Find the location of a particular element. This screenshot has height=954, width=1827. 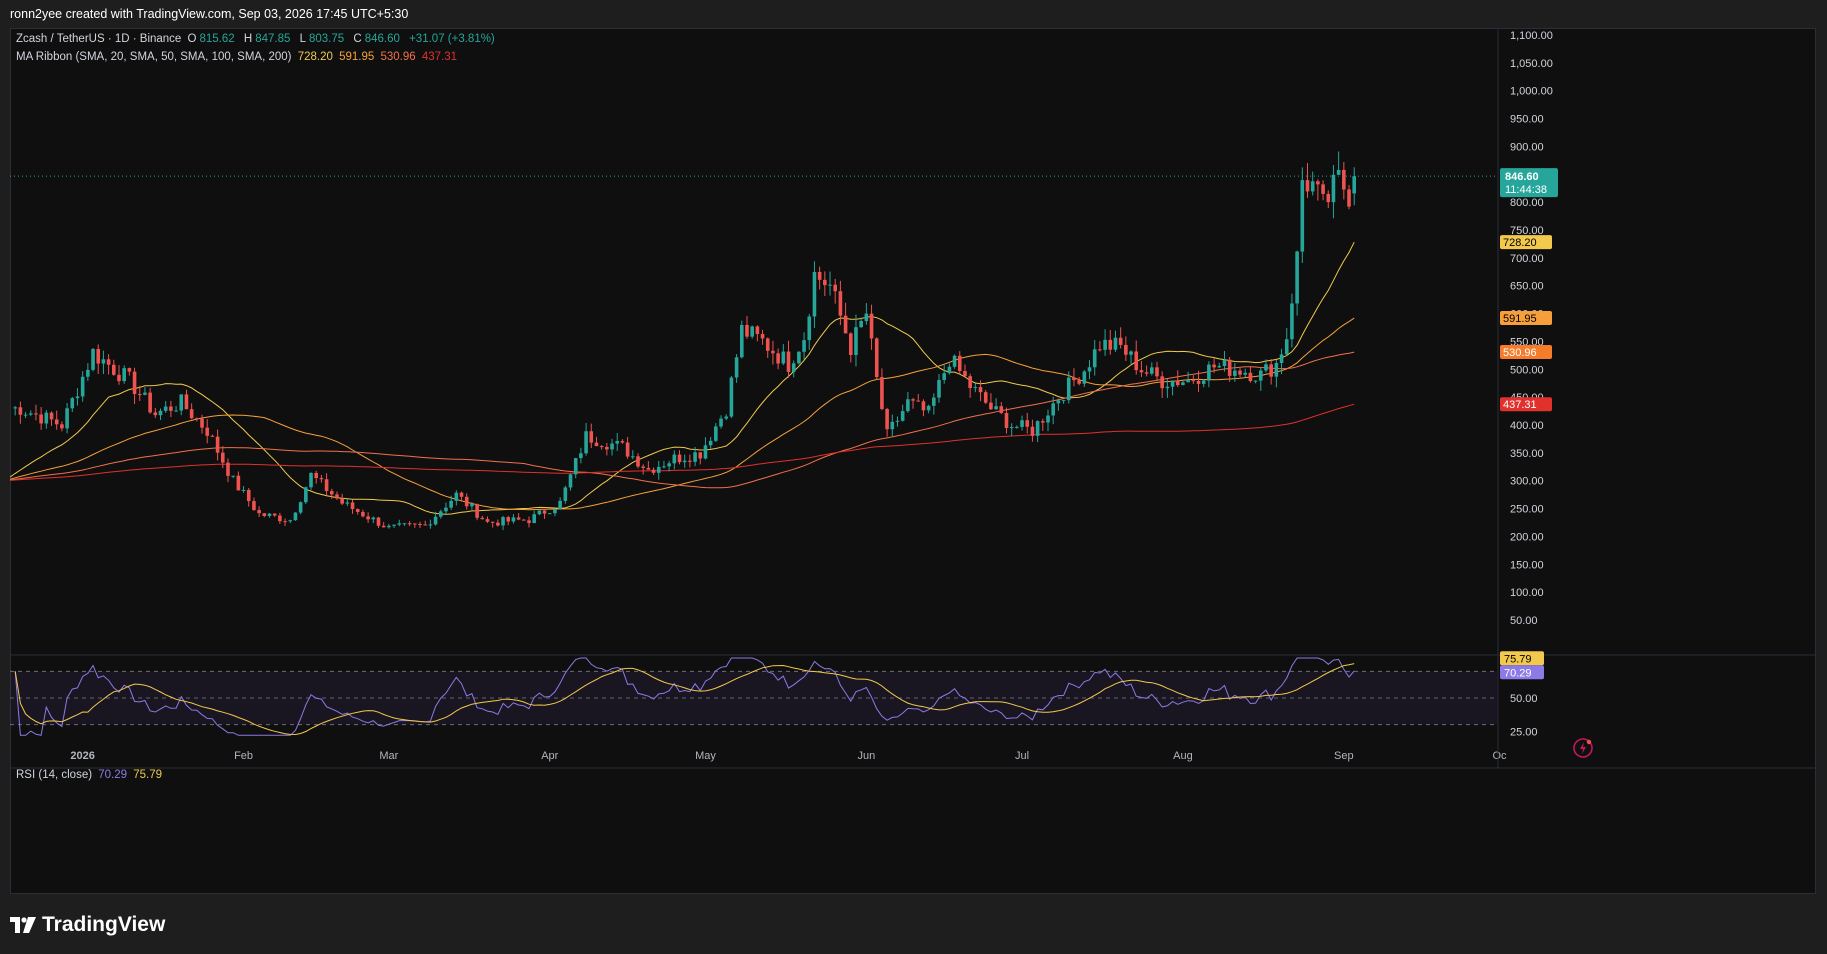

rsi-label: RSI (14, close) is located at coordinates (54, 775).